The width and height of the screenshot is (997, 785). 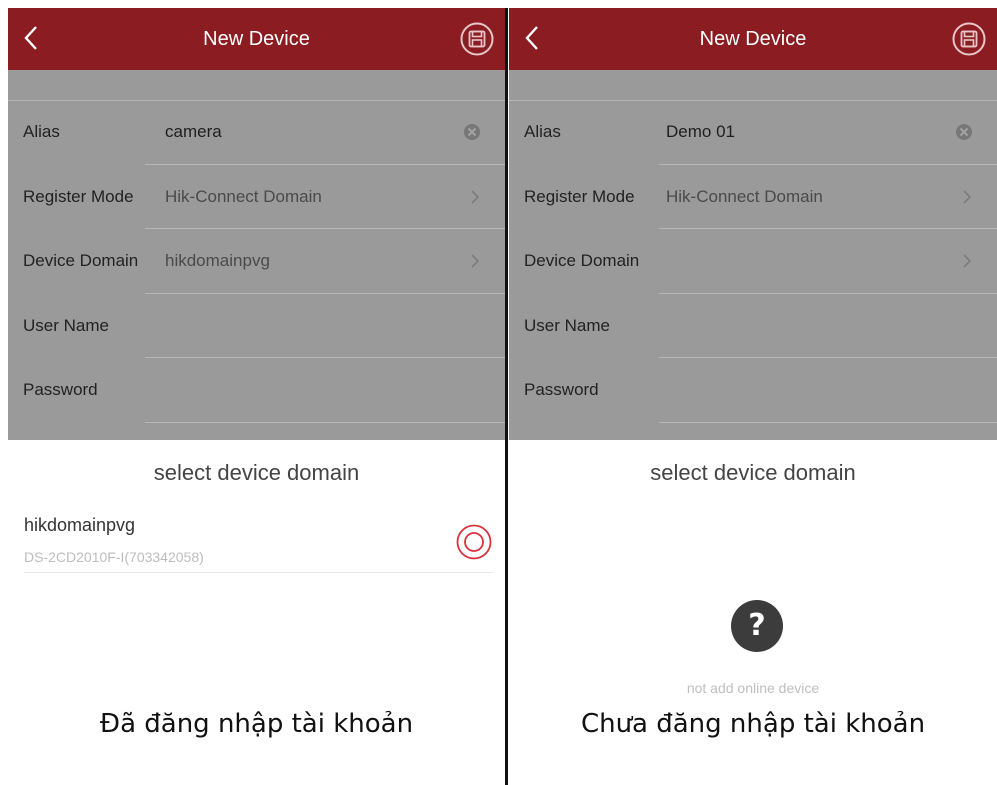 What do you see at coordinates (193, 132) in the screenshot?
I see `alias-field: camera` at bounding box center [193, 132].